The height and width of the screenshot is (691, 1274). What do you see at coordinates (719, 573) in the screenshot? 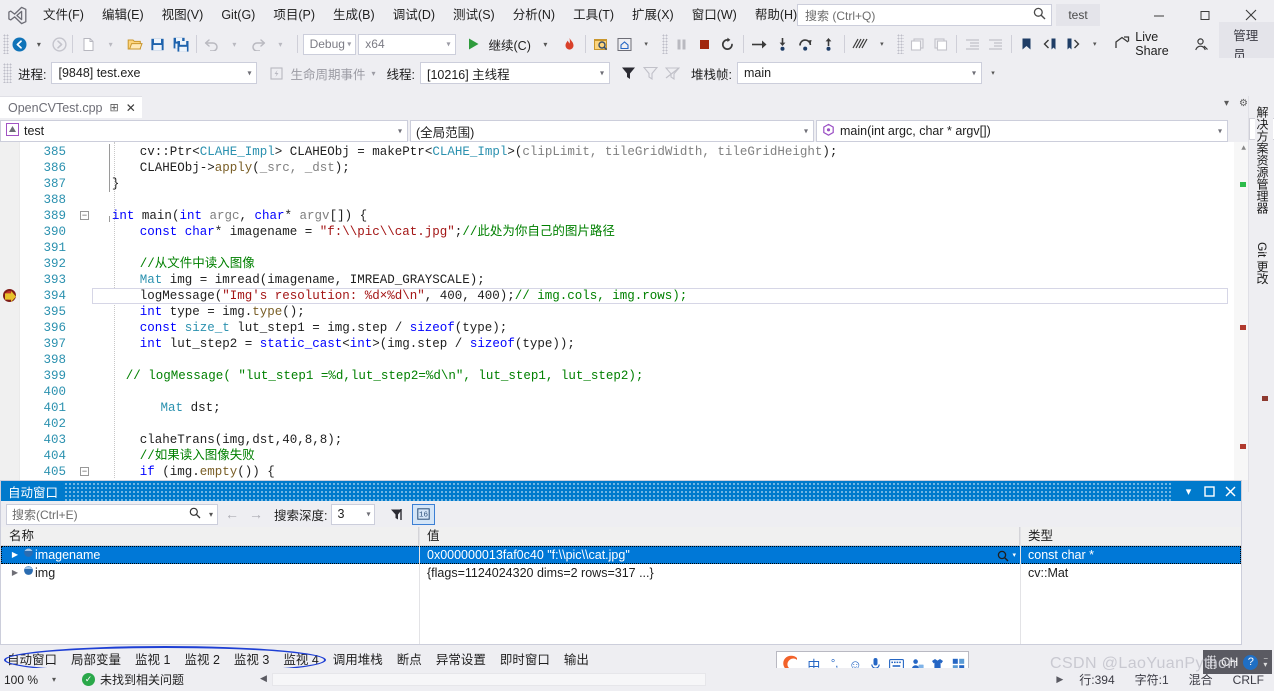
I see `variable-value-cell: {flags=1124024320 dims=2 rows=317 ...}` at bounding box center [719, 573].